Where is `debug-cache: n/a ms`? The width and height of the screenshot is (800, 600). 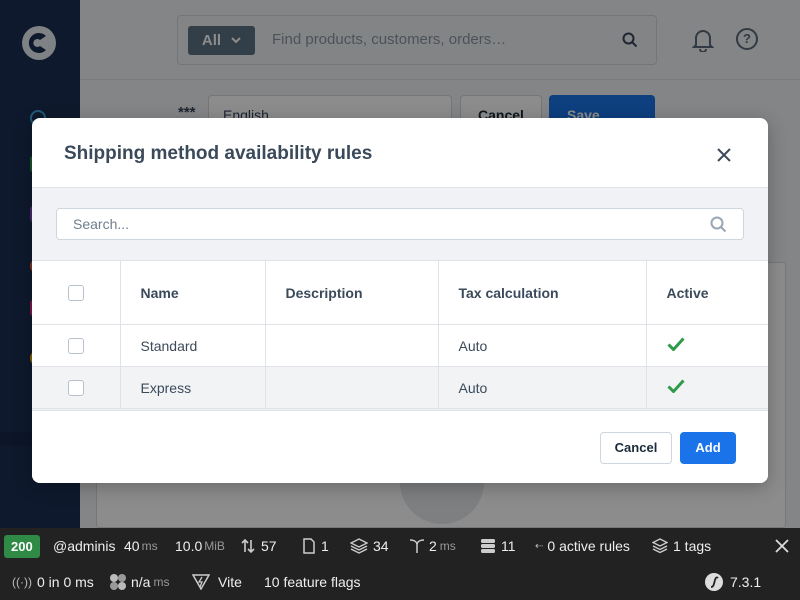 debug-cache: n/a ms is located at coordinates (138, 582).